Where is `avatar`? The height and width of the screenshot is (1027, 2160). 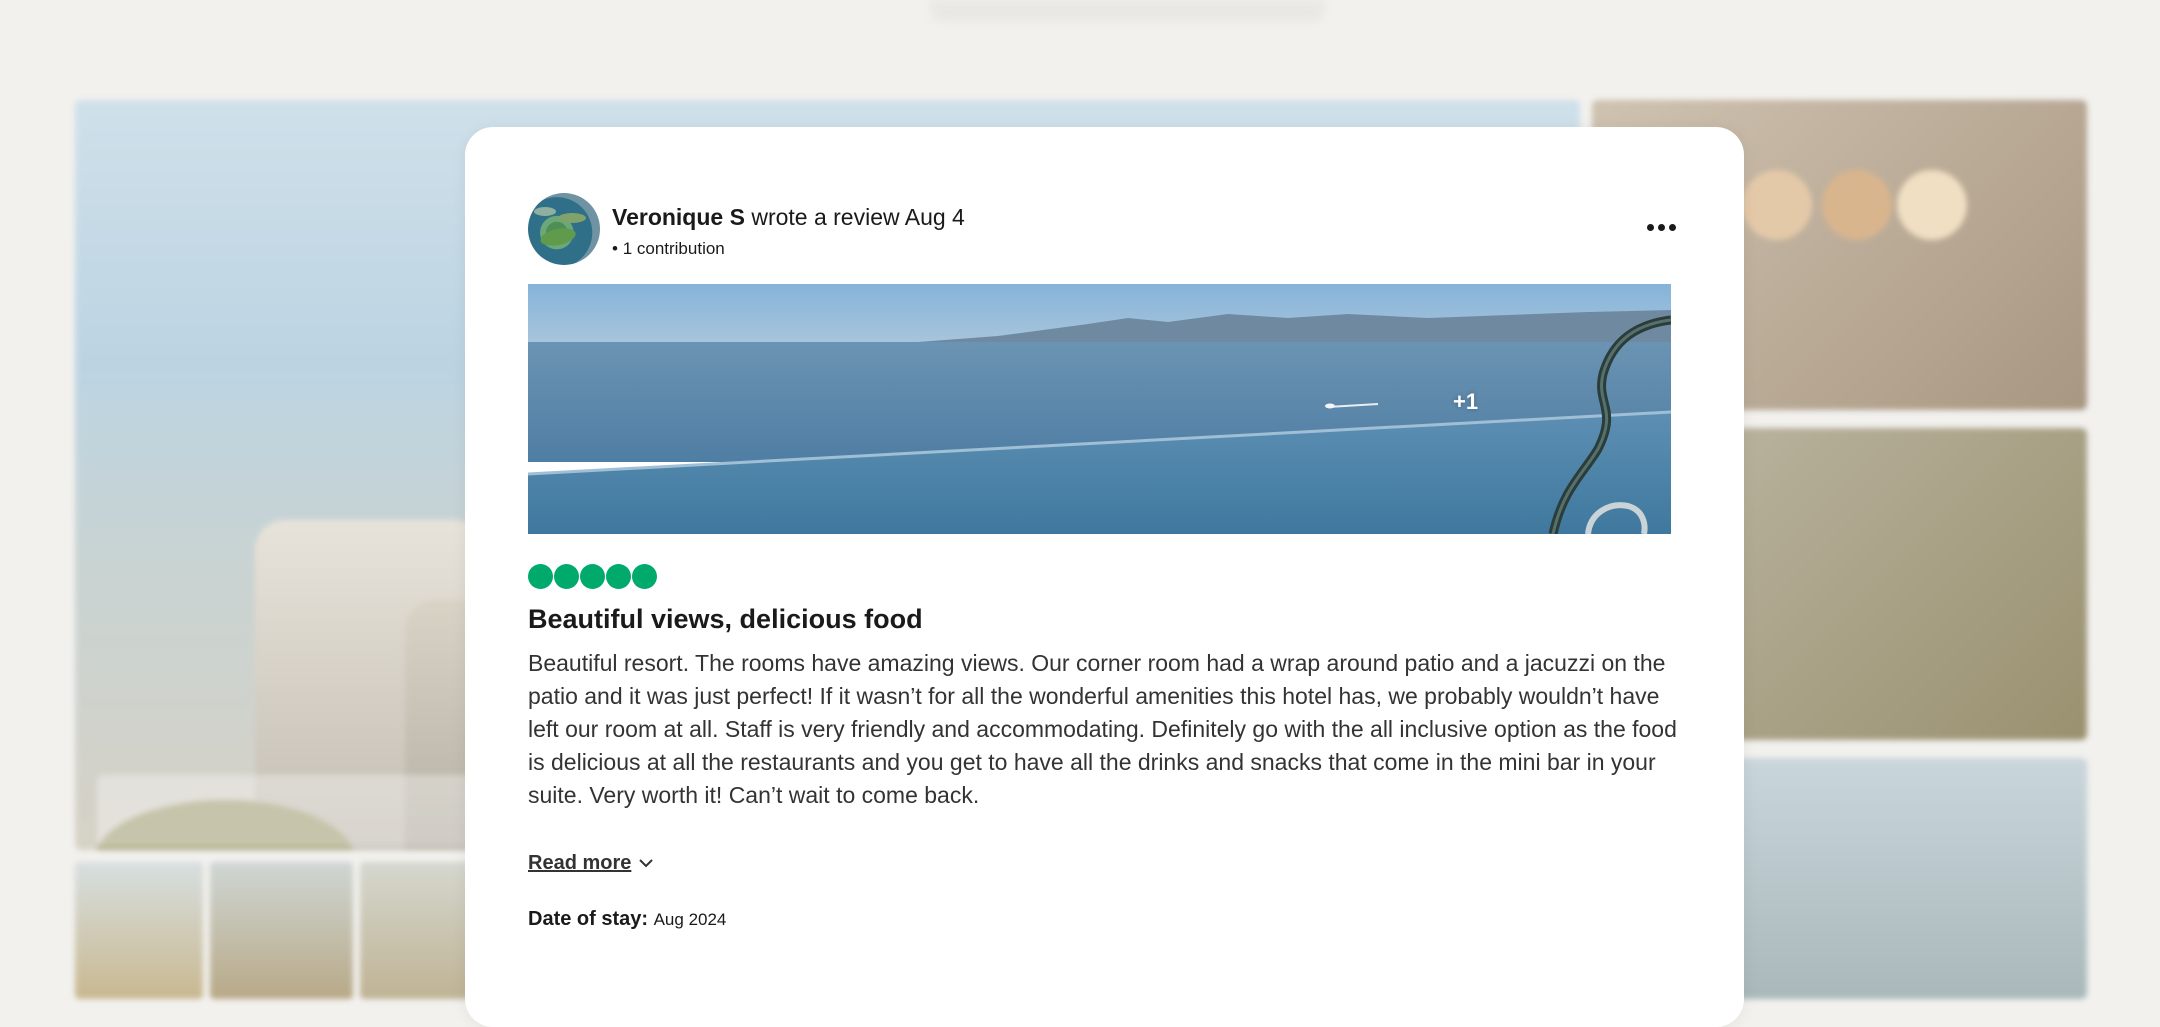 avatar is located at coordinates (564, 229).